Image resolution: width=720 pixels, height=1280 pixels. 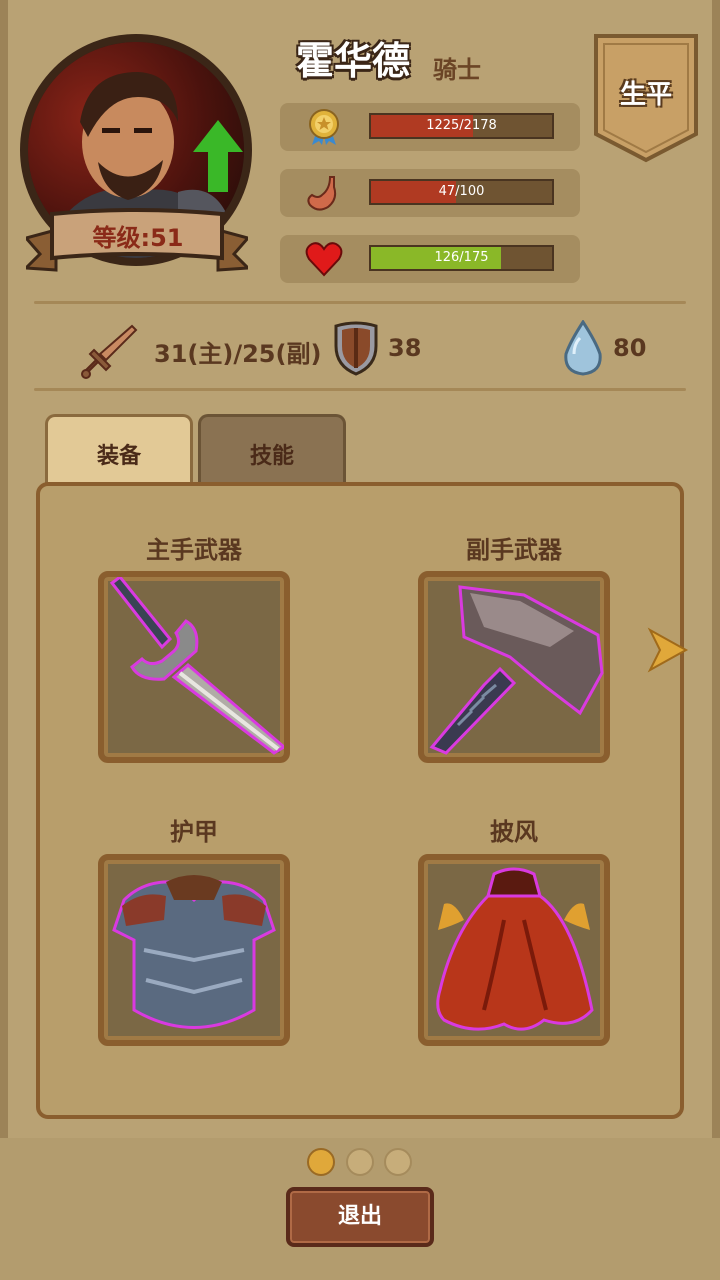 I want to click on cloak-label: 披风, so click(x=514, y=832).